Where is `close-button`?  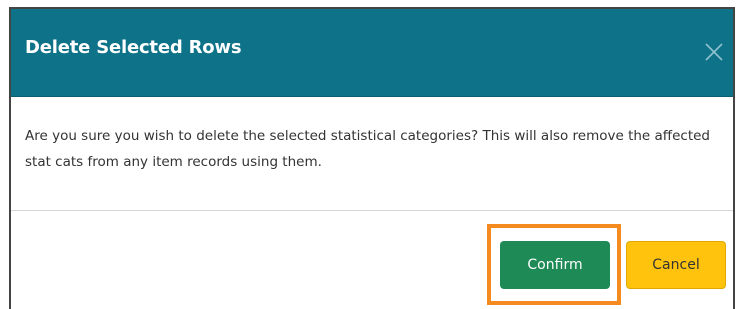 close-button is located at coordinates (714, 52).